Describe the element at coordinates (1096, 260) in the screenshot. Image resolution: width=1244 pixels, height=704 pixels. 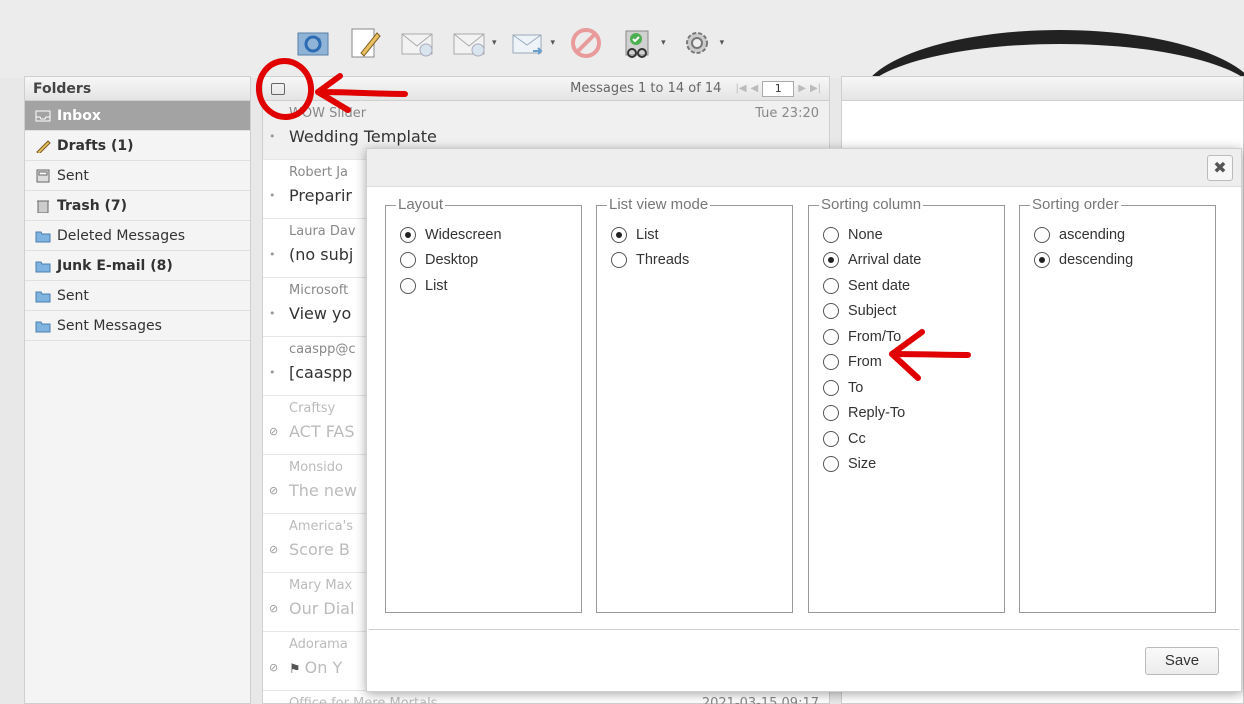
I see `radio-label: descending` at that location.